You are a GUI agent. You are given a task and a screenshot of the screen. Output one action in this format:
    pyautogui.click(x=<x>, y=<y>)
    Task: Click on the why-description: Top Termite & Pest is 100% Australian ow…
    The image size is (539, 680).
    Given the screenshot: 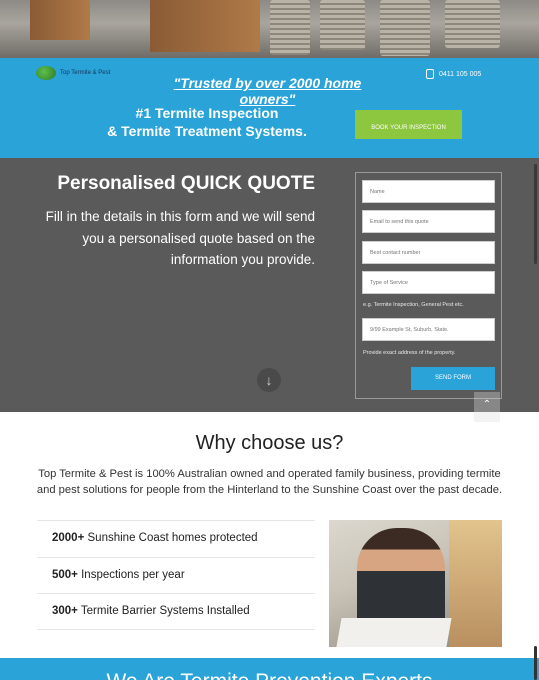 What is the action you would take?
    pyautogui.click(x=269, y=482)
    